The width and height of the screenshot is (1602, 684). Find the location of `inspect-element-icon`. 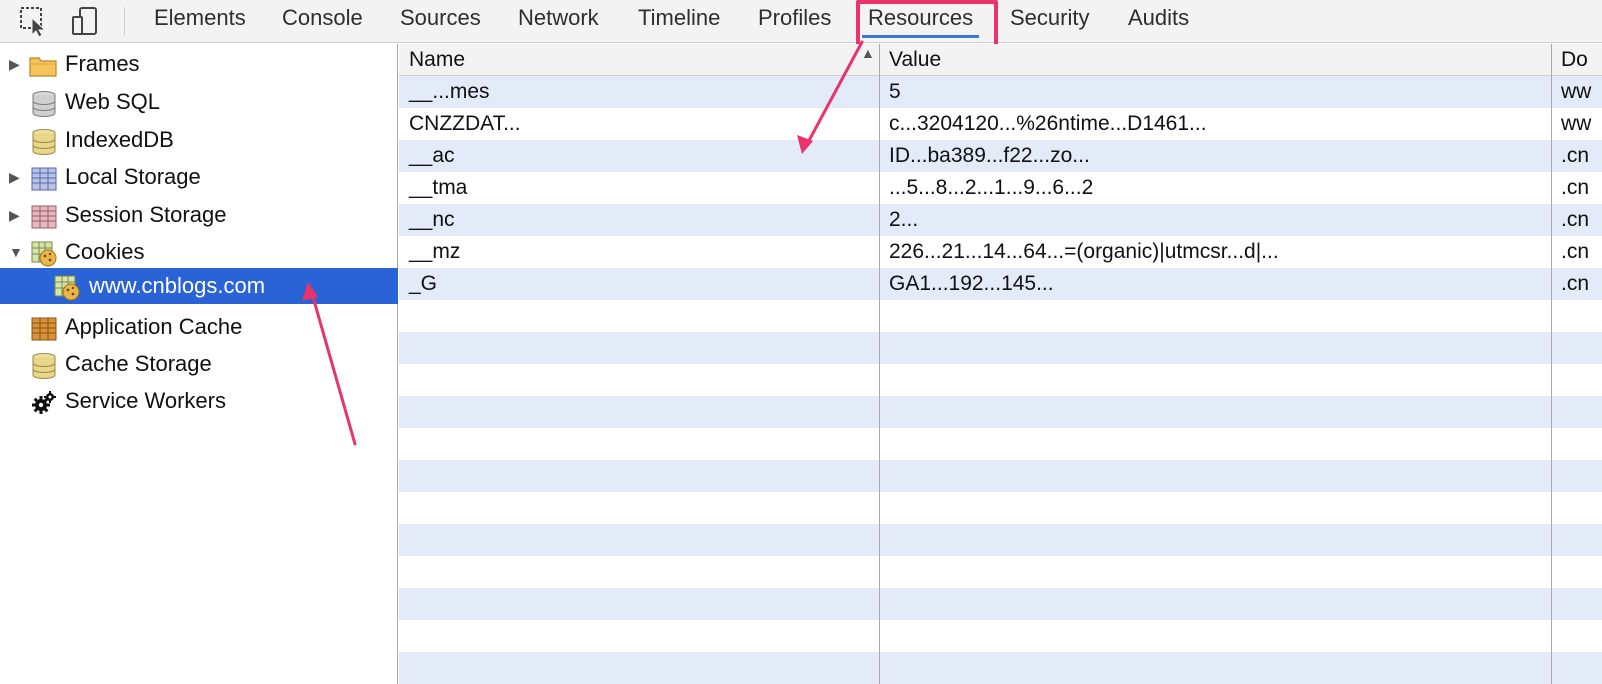

inspect-element-icon is located at coordinates (34, 21).